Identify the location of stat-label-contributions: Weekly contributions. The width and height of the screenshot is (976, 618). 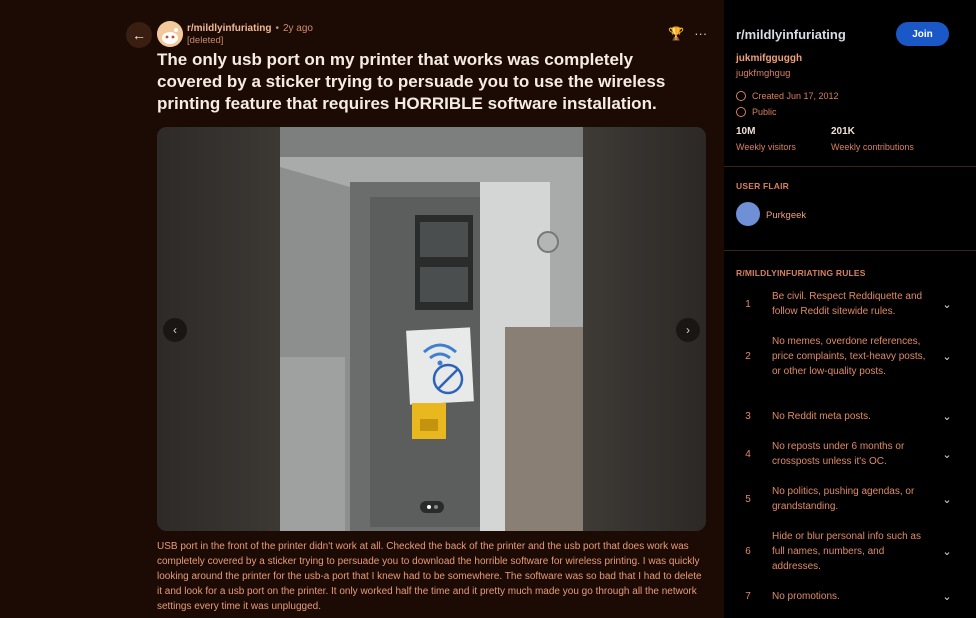
(872, 147).